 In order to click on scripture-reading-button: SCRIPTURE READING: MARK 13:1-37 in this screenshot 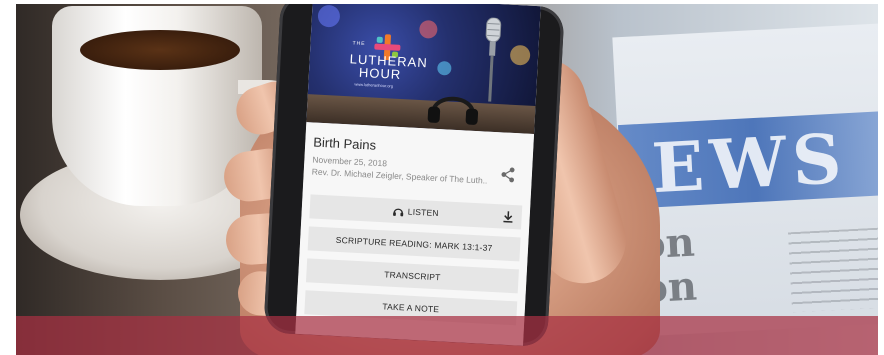, I will do `click(414, 244)`.